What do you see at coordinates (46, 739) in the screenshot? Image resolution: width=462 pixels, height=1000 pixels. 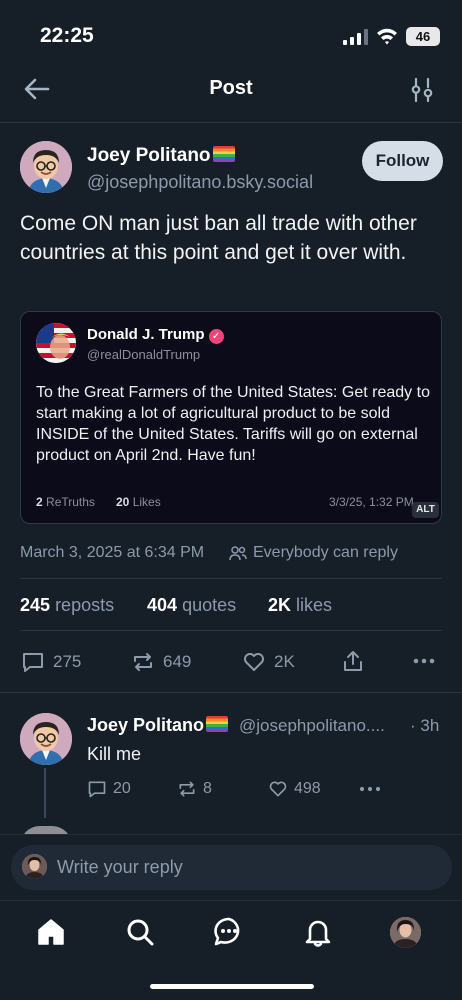 I see `reply-author-avatar` at bounding box center [46, 739].